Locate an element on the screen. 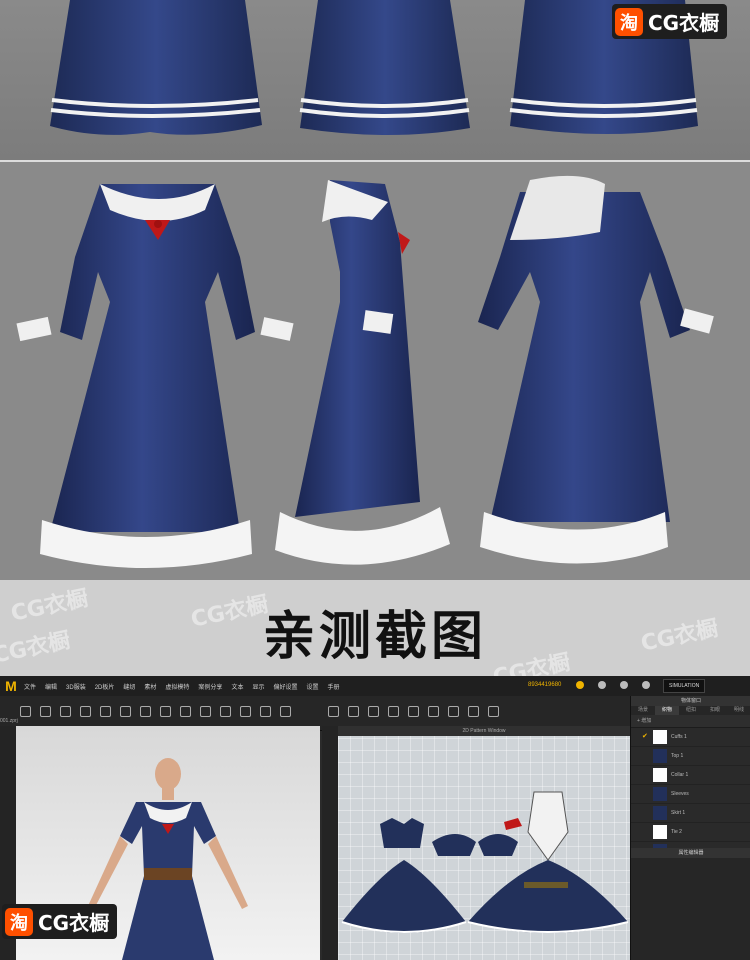 This screenshot has height=960, width=750. zipper-tool-icon is located at coordinates (185, 711).